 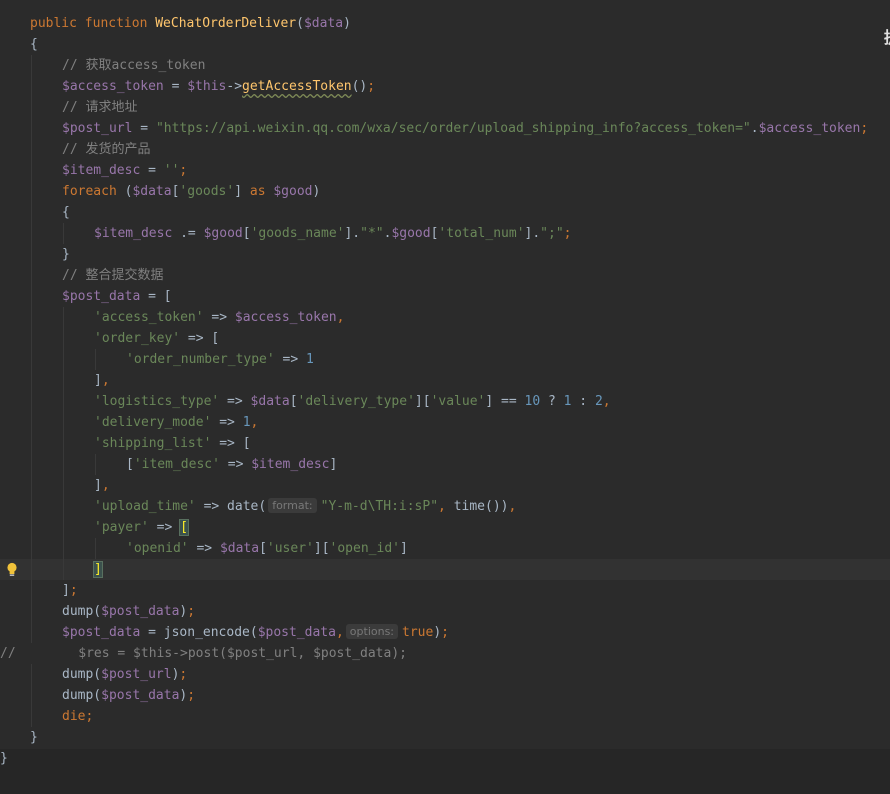 I want to click on code-line: 'shipping_list' => [, so click(x=445, y=443).